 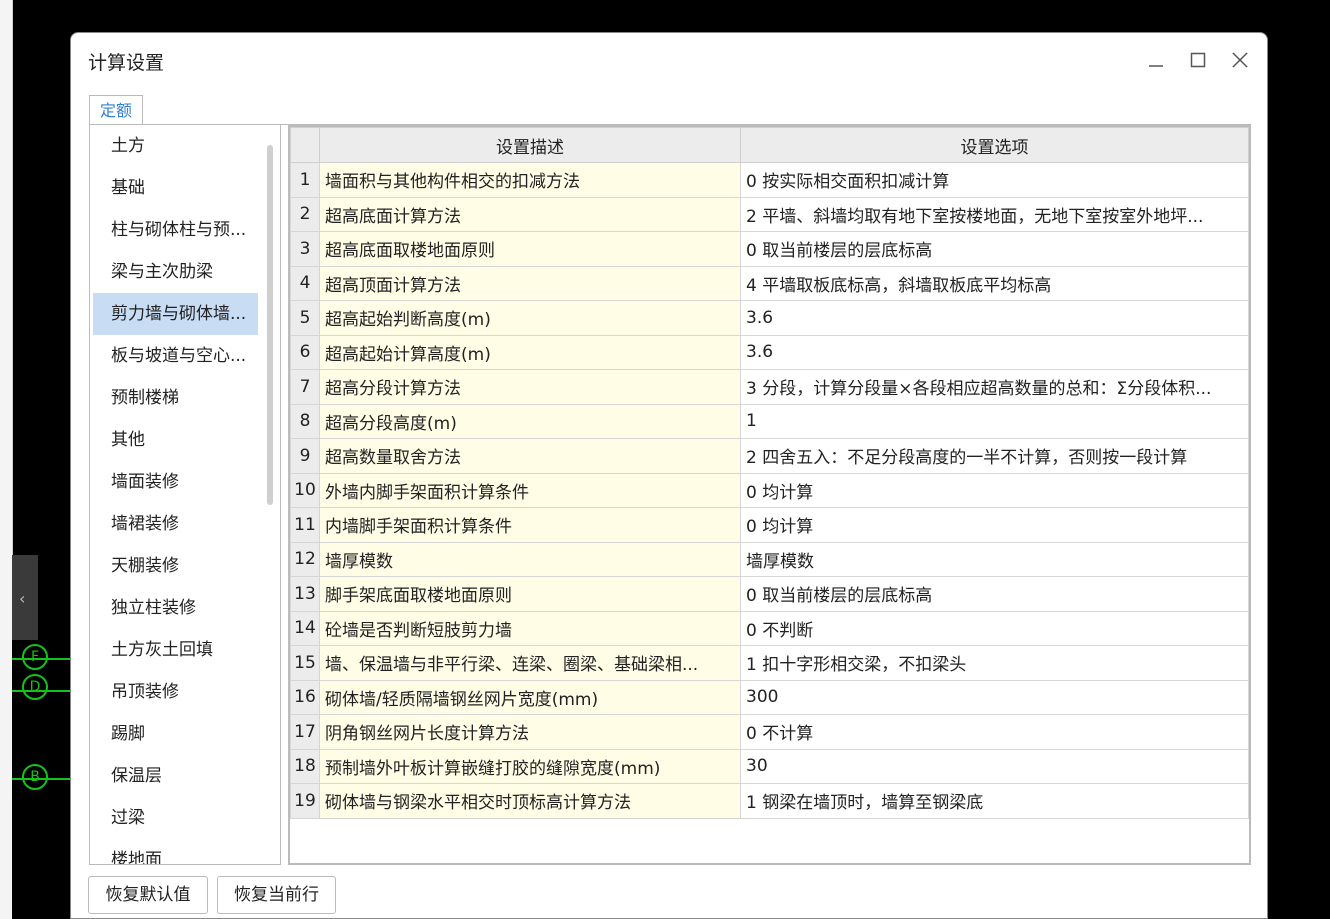 What do you see at coordinates (305, 732) in the screenshot?
I see `row-number: 17` at bounding box center [305, 732].